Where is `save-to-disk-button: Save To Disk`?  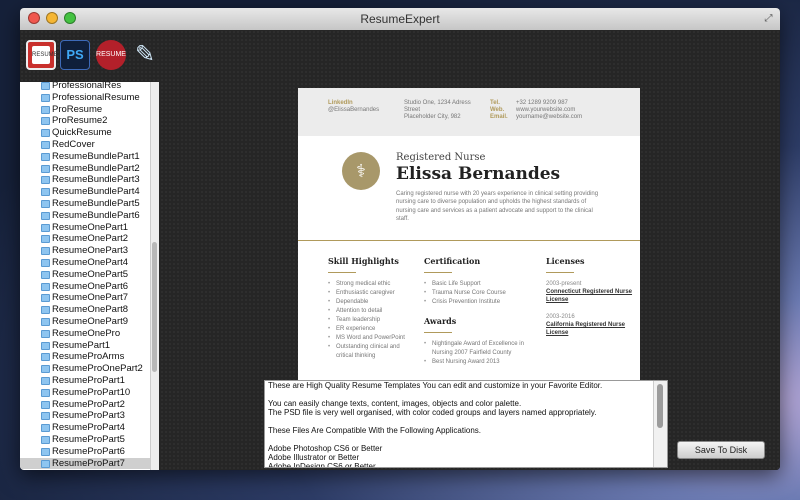 save-to-disk-button: Save To Disk is located at coordinates (721, 450).